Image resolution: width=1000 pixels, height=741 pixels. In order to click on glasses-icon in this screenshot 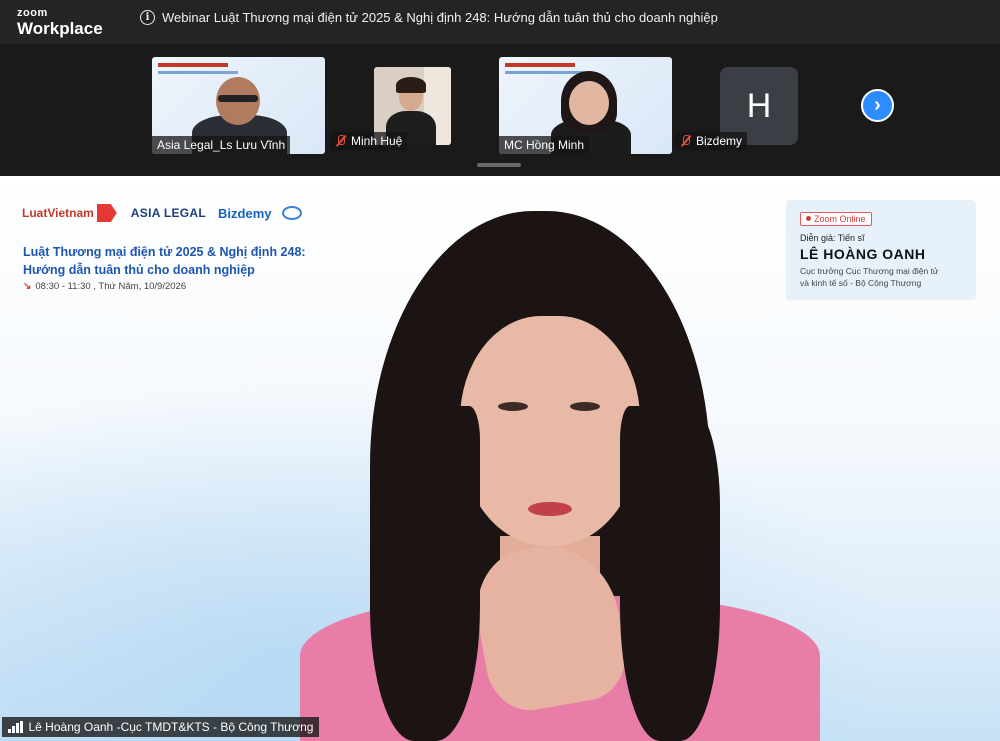, I will do `click(238, 98)`.